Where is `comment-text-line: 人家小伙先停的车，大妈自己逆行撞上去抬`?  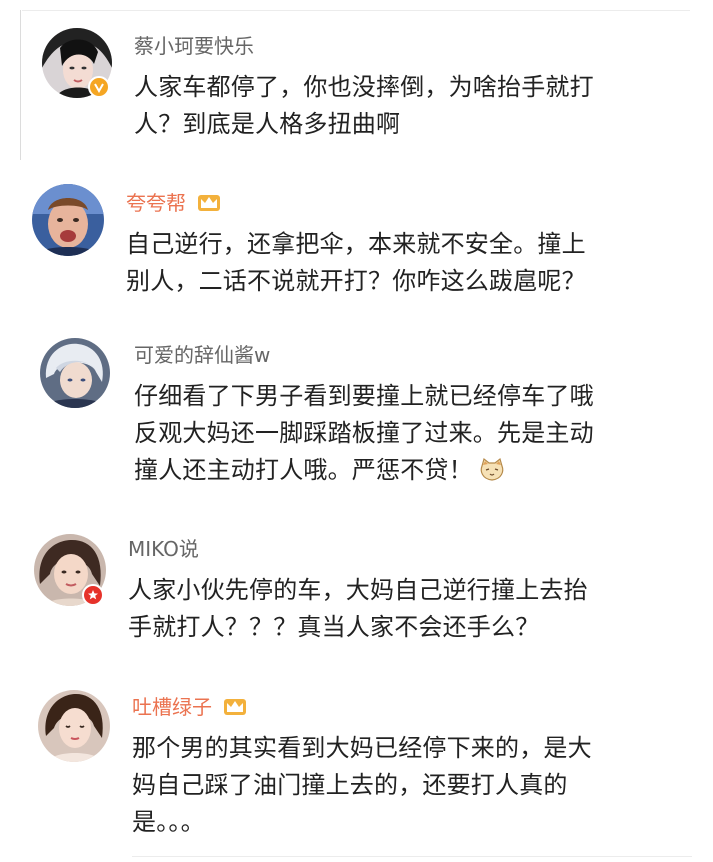 comment-text-line: 人家小伙先停的车，大妈自己逆行撞上去抬 is located at coordinates (358, 590).